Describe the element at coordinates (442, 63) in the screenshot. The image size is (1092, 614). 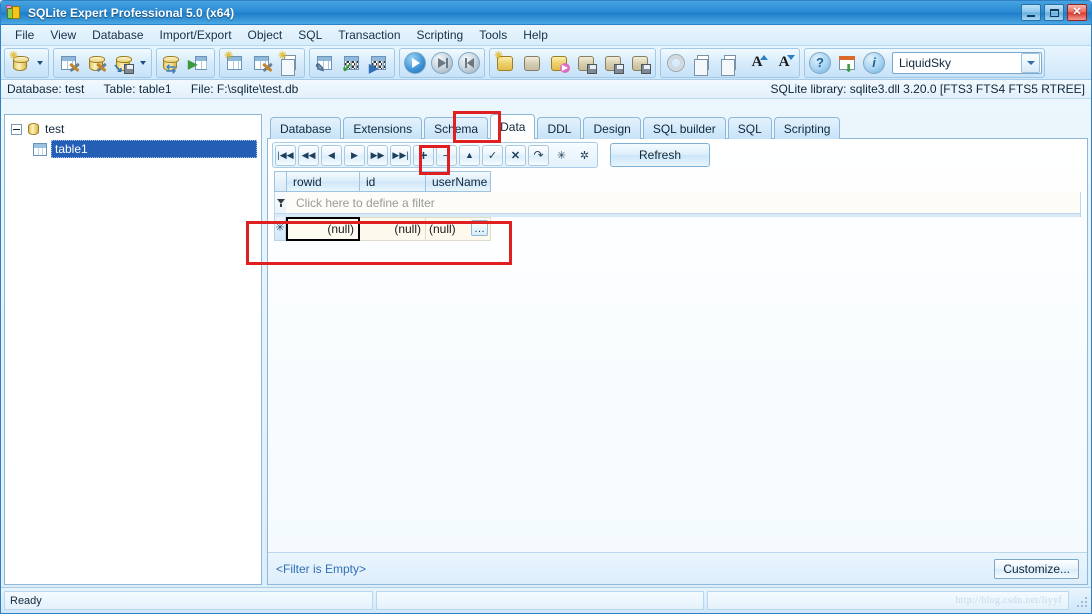
I see `step-icon` at that location.